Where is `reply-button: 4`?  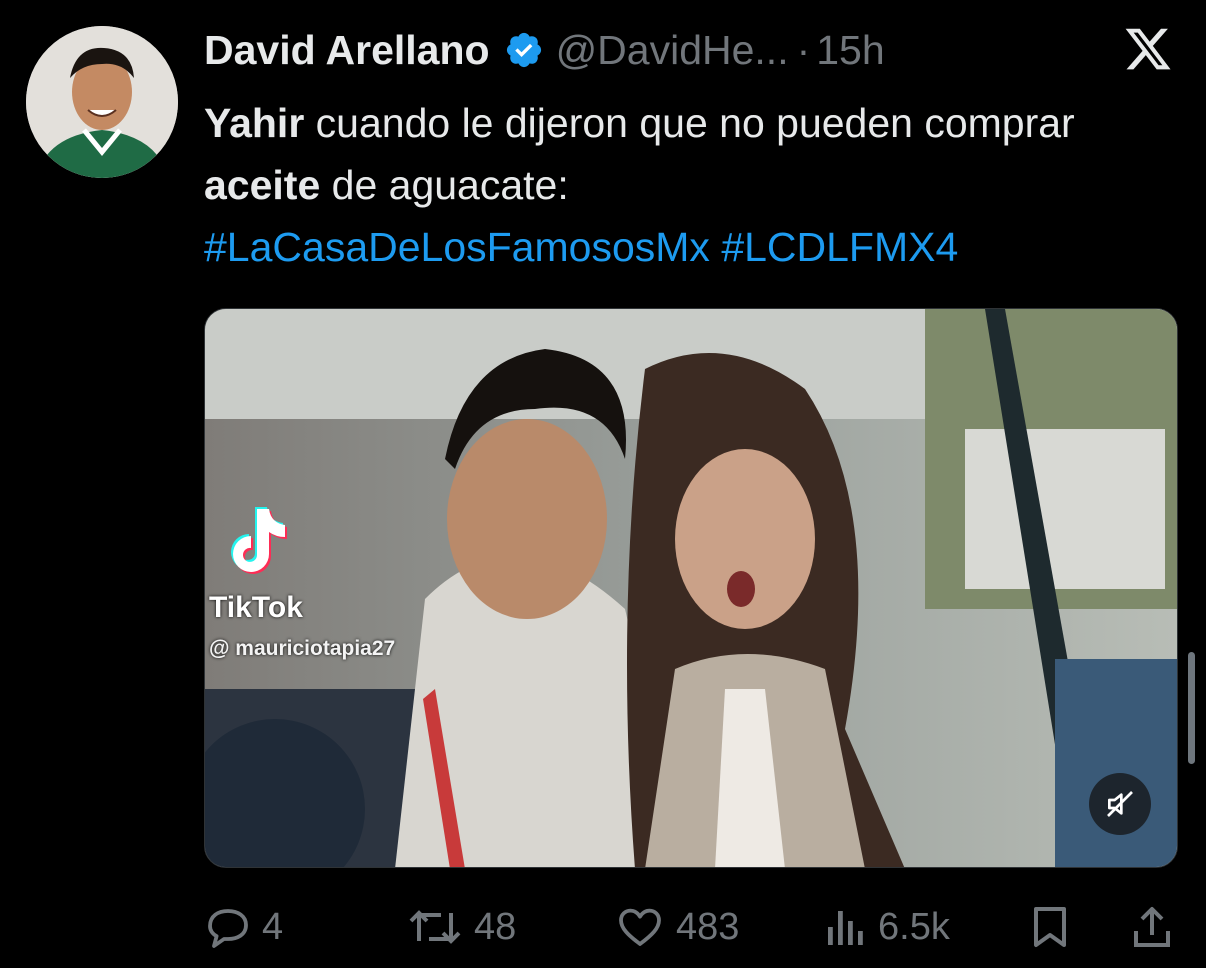
reply-button: 4 is located at coordinates (243, 927).